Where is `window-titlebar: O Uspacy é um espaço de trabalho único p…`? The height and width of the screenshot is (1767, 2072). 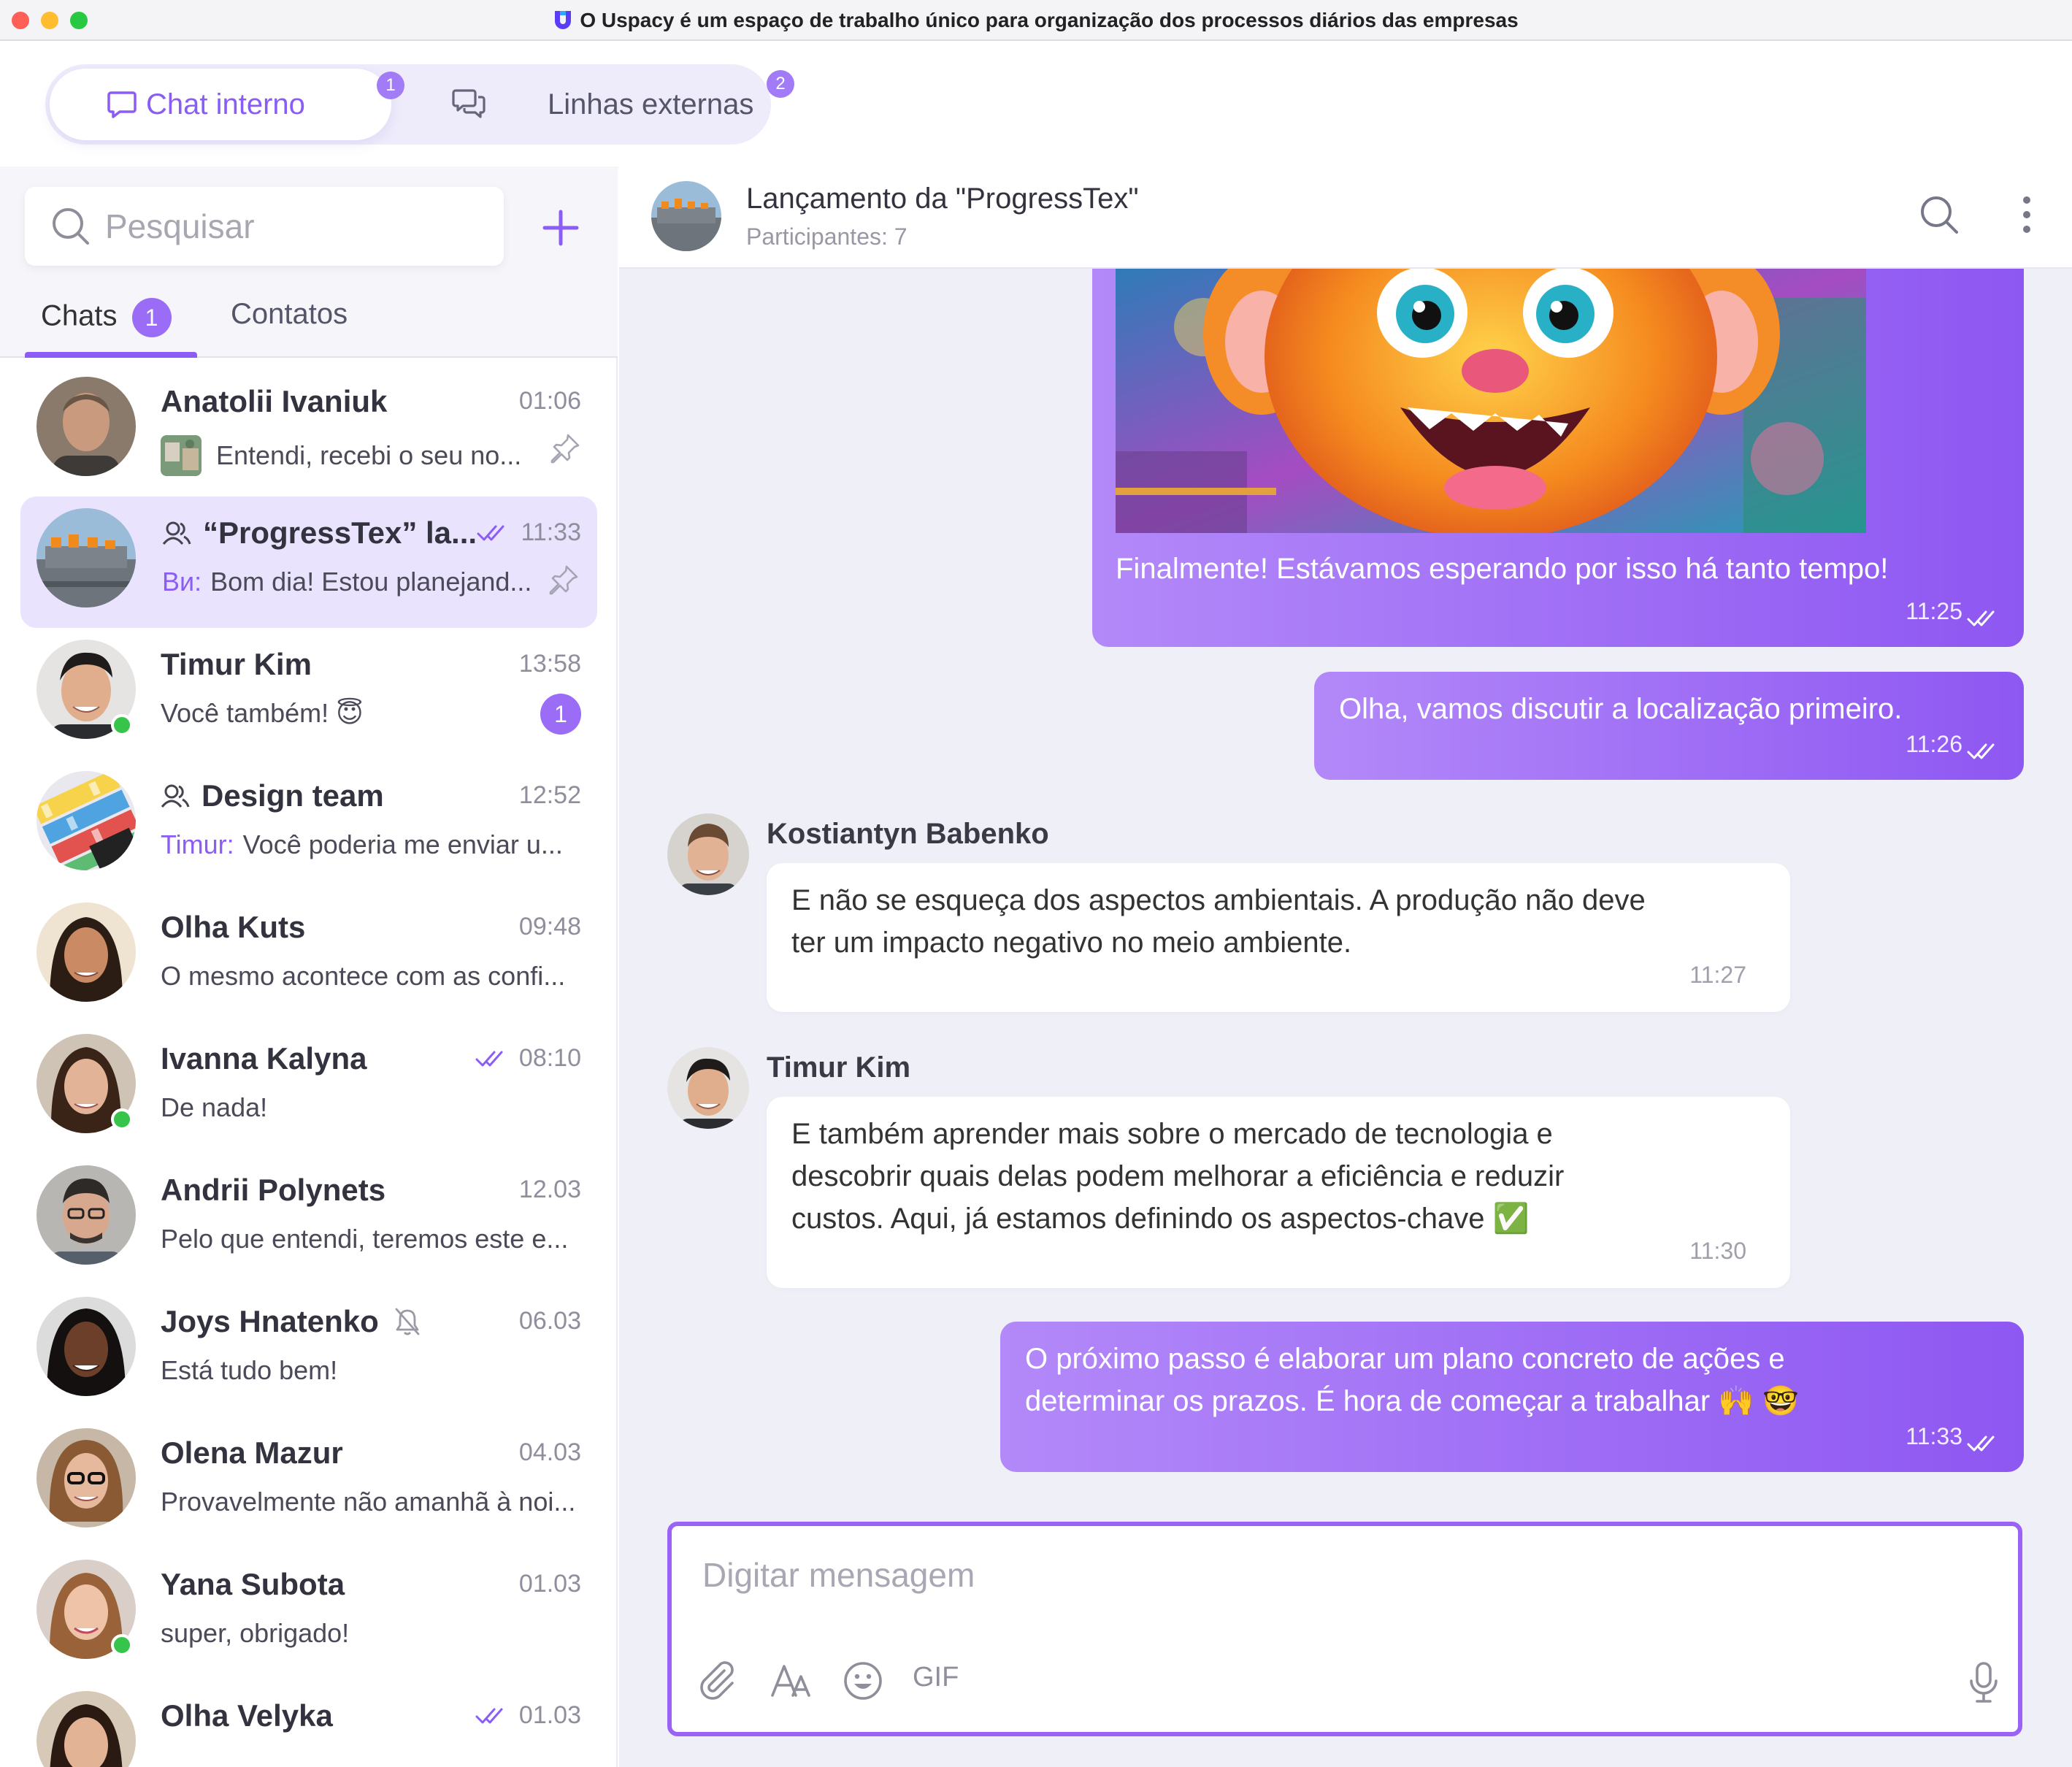
window-titlebar: O Uspacy é um espaço de trabalho único p… is located at coordinates (1036, 21).